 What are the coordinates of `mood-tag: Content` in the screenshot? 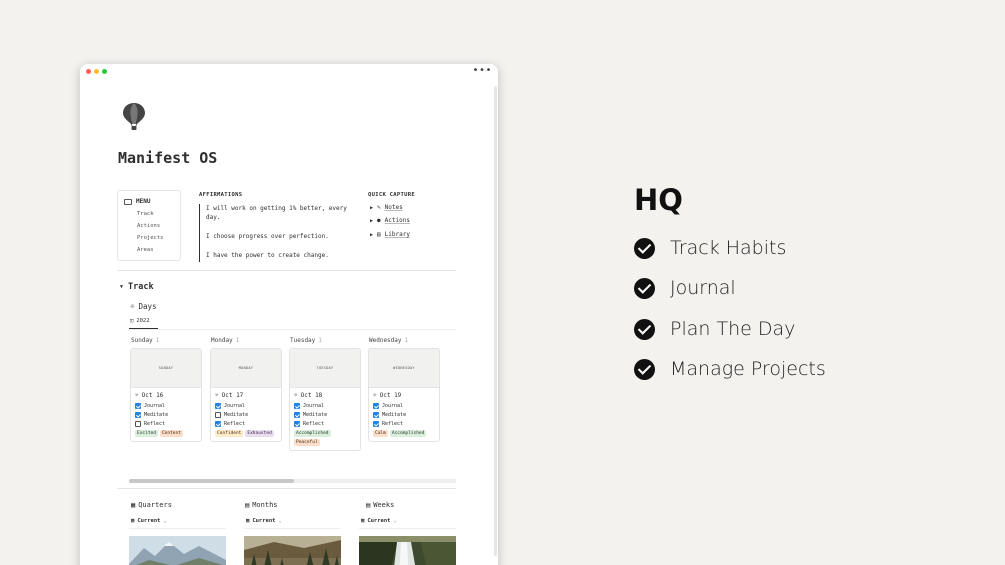 It's located at (171, 433).